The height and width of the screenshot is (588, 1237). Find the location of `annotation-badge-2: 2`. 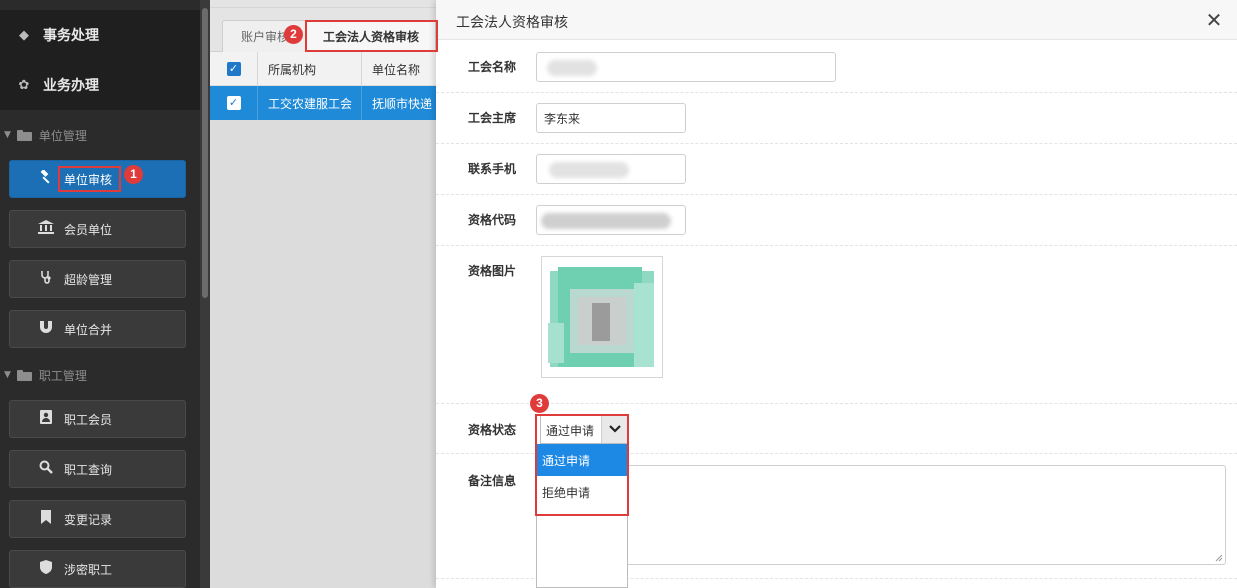

annotation-badge-2: 2 is located at coordinates (293, 34).